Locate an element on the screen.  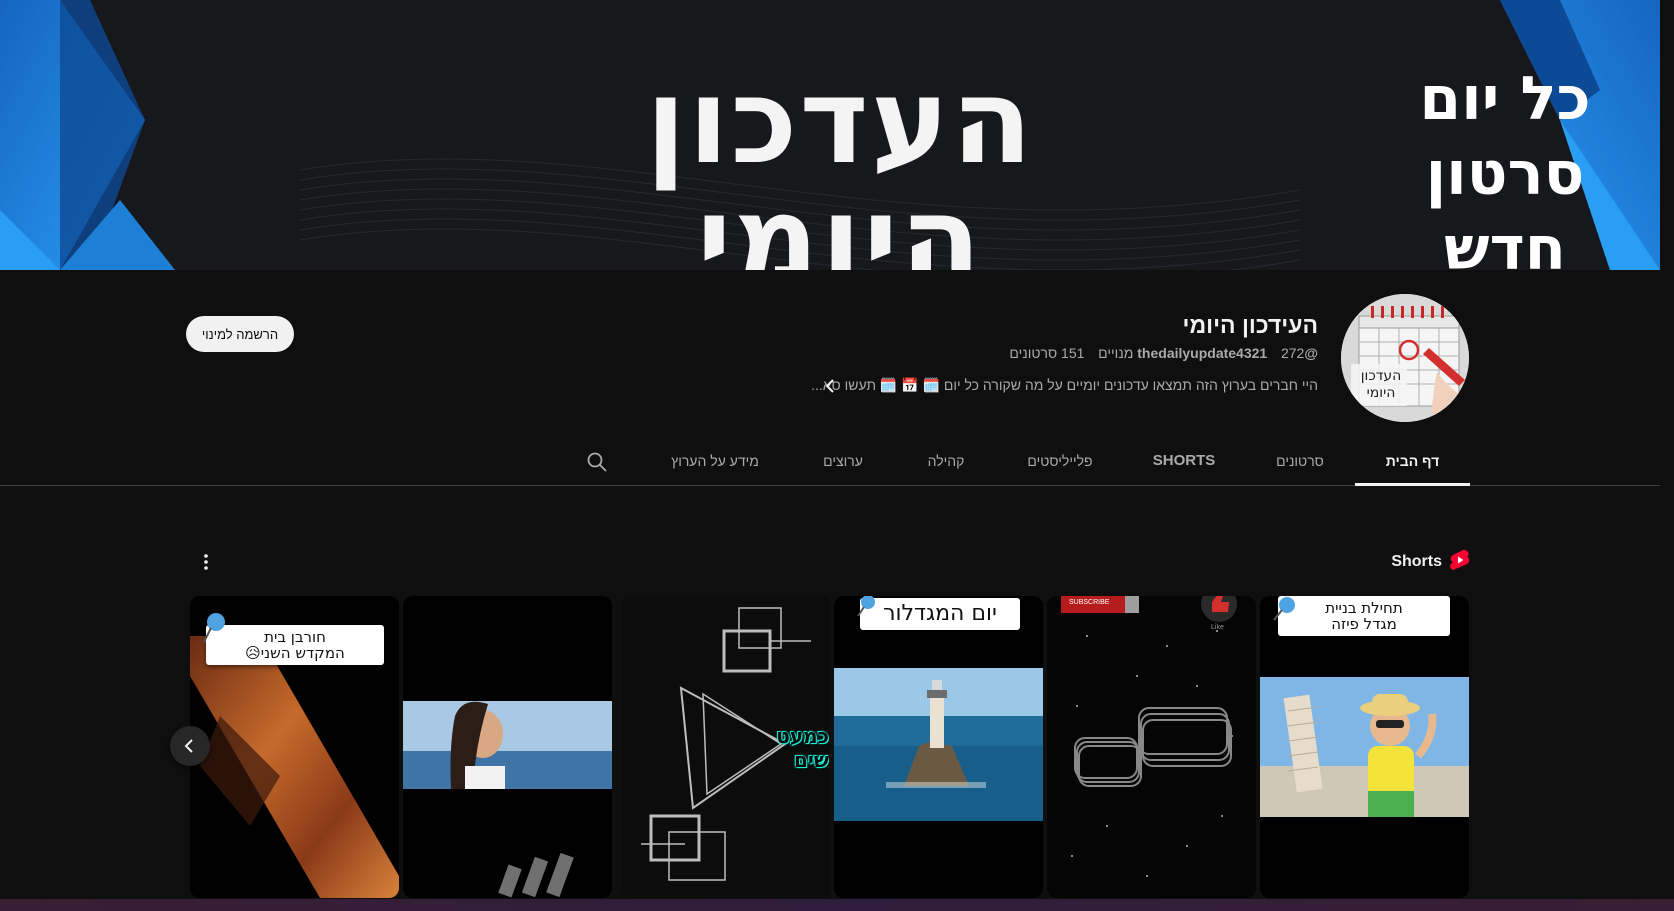
carousel-prev-button is located at coordinates (190, 746).